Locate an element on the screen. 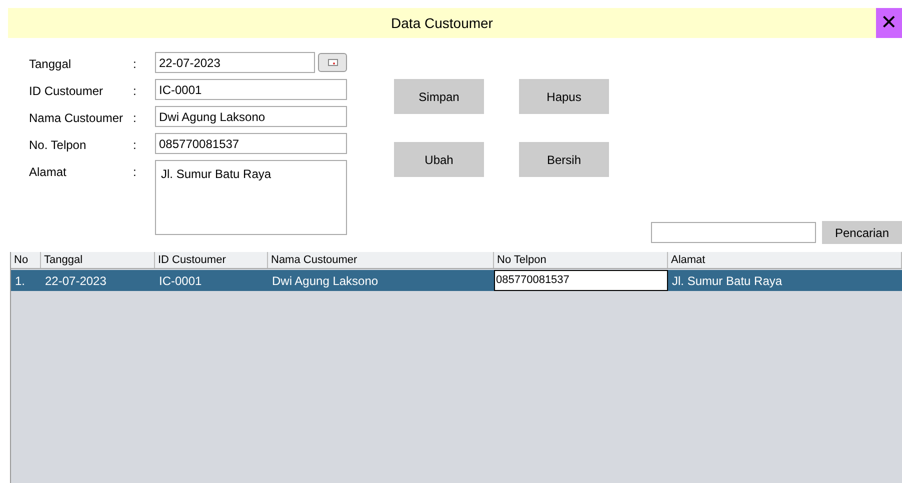 The image size is (902, 483). table-cell-text: Dwi Agung Laksono is located at coordinates (325, 281).